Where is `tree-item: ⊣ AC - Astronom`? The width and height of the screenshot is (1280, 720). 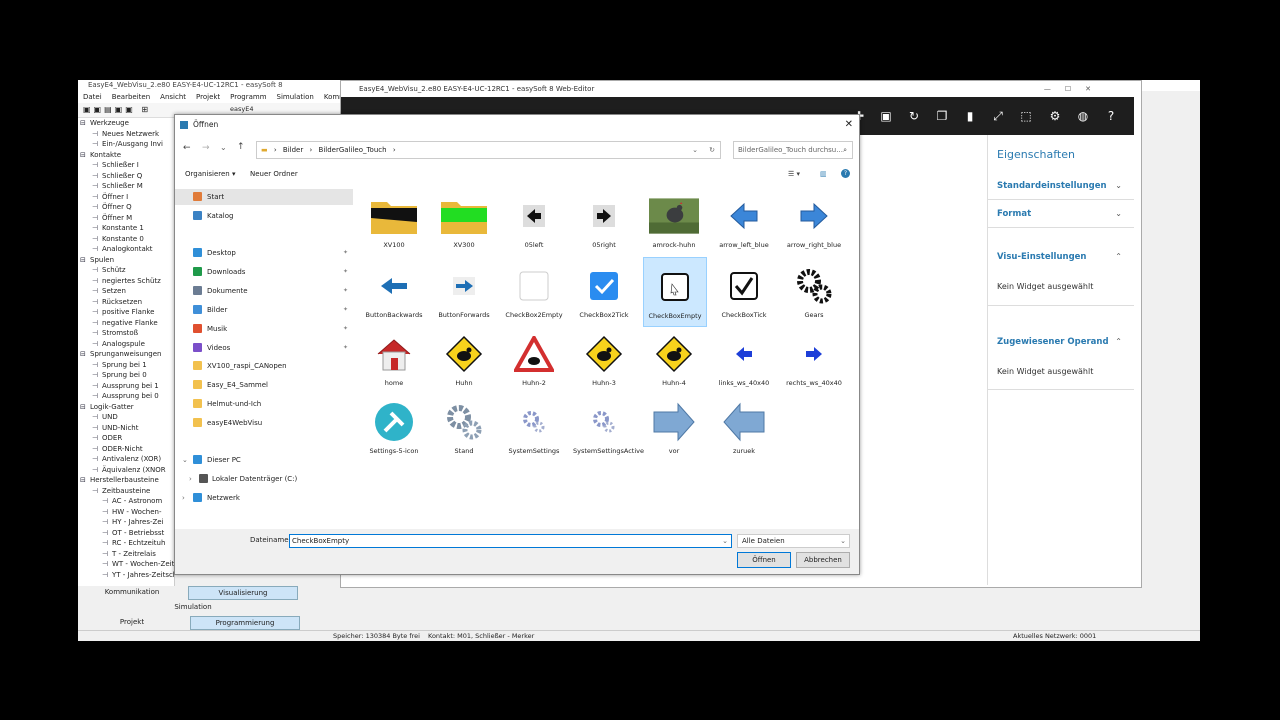
tree-item: ⊣ AC - Astronom is located at coordinates (132, 501).